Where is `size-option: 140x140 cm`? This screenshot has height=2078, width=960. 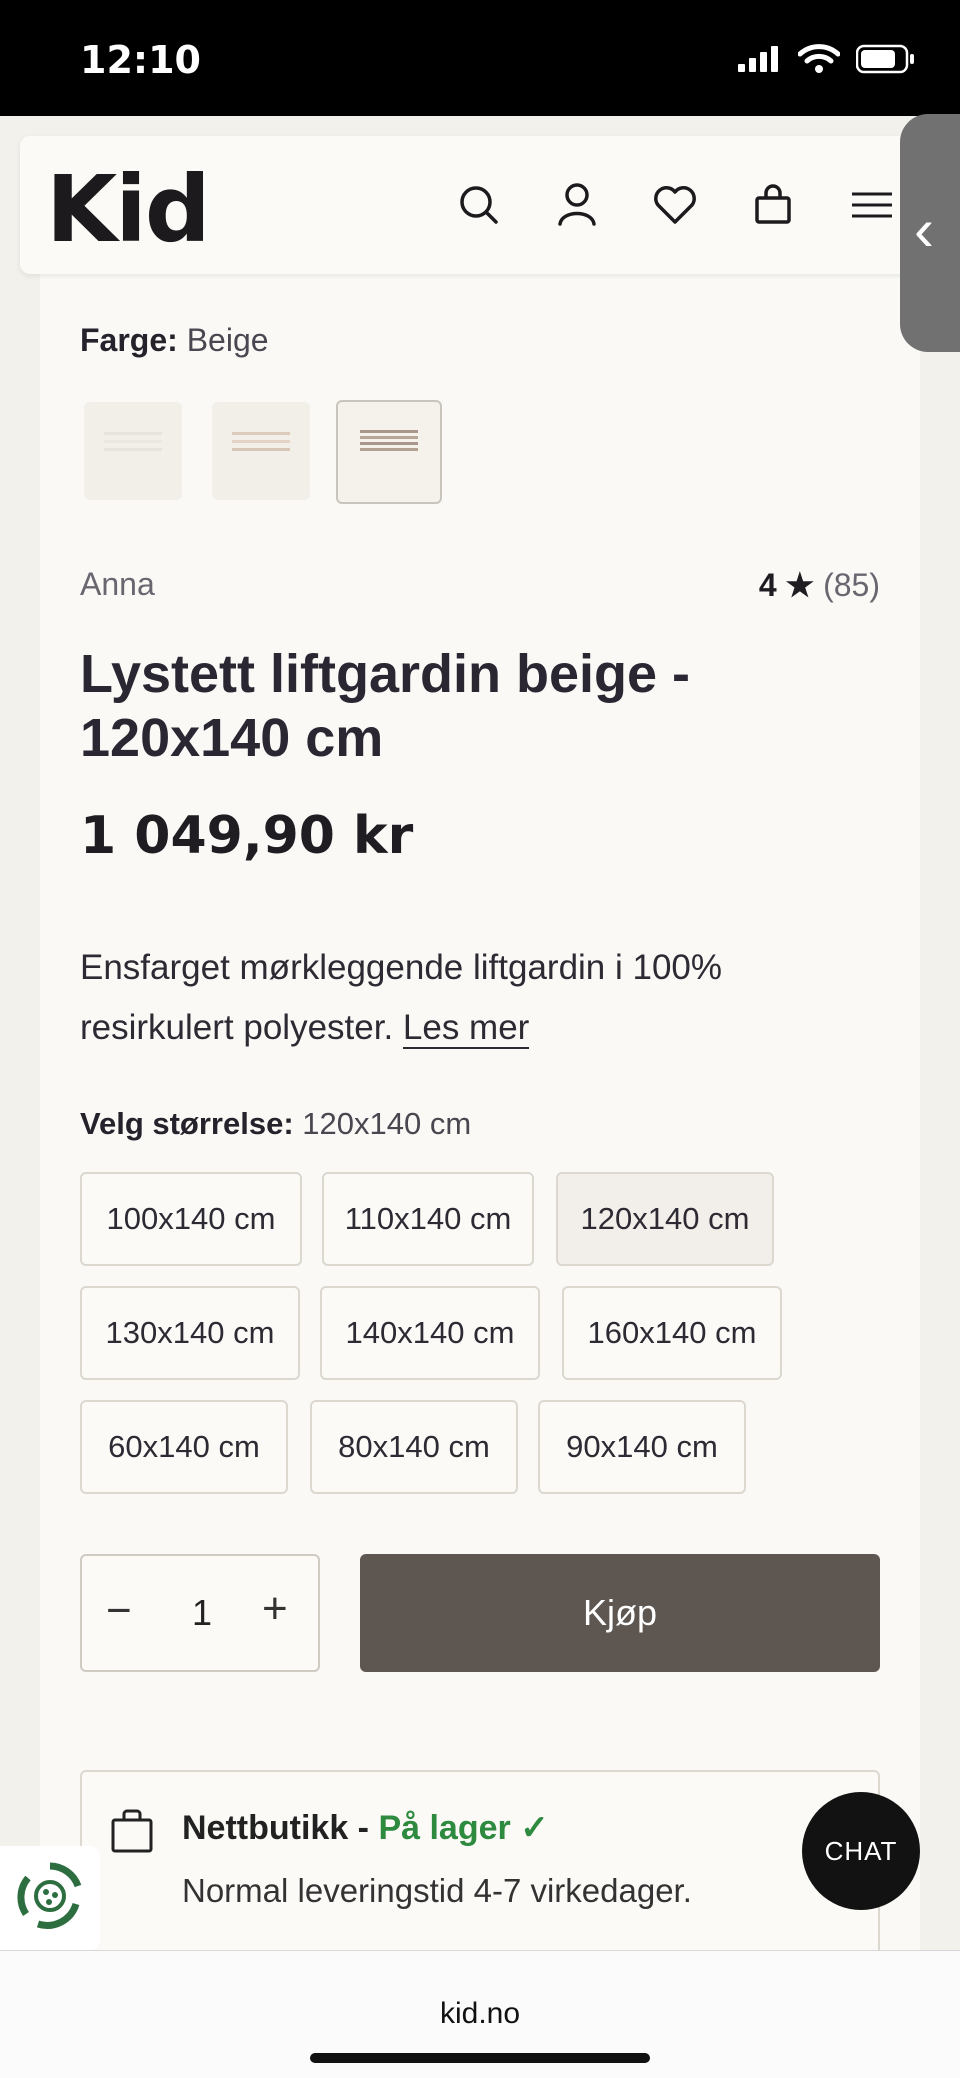 size-option: 140x140 cm is located at coordinates (430, 1333).